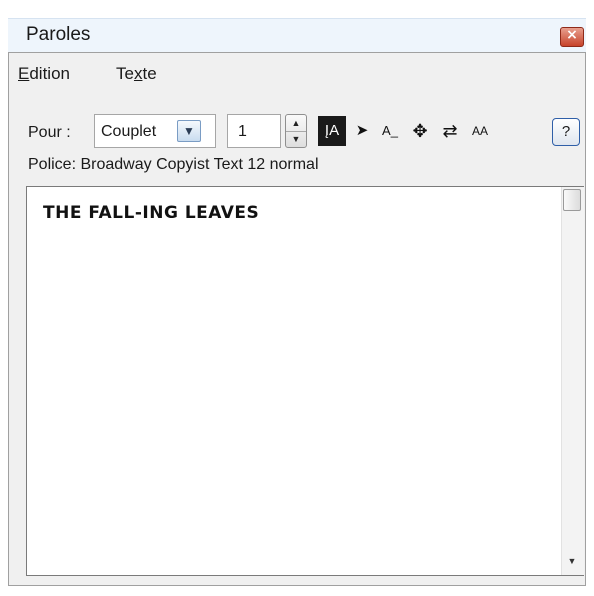 The image size is (594, 596). Describe the element at coordinates (49, 73) in the screenshot. I see `menu-edition-label: dition` at that location.